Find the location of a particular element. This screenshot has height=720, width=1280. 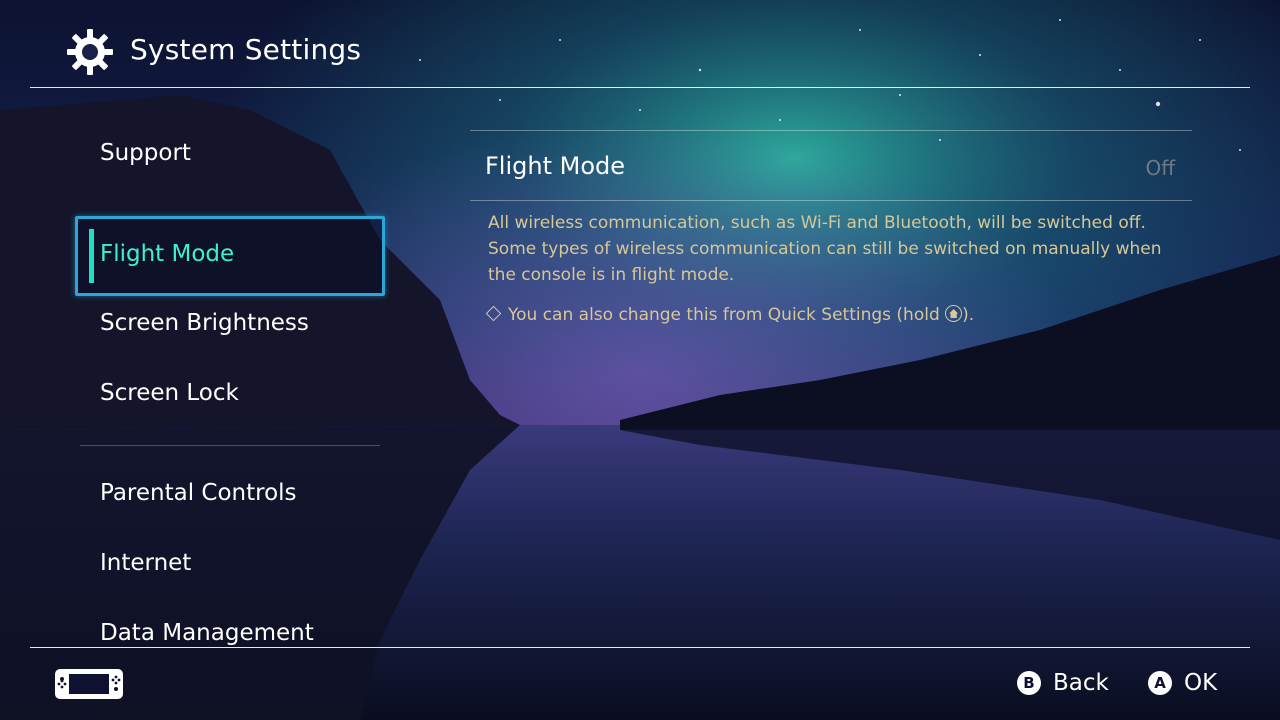

sidebar-item-screen-lock: Screen Lock is located at coordinates (169, 393).